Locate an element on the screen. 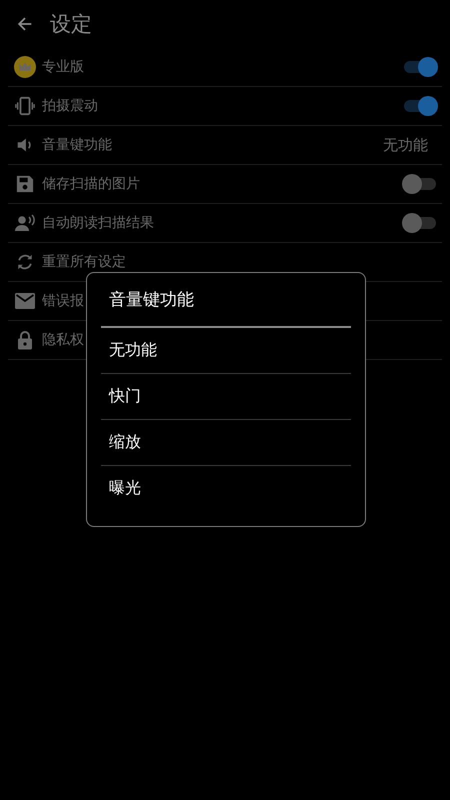  setting-label: 音量键功能 is located at coordinates (212, 145).